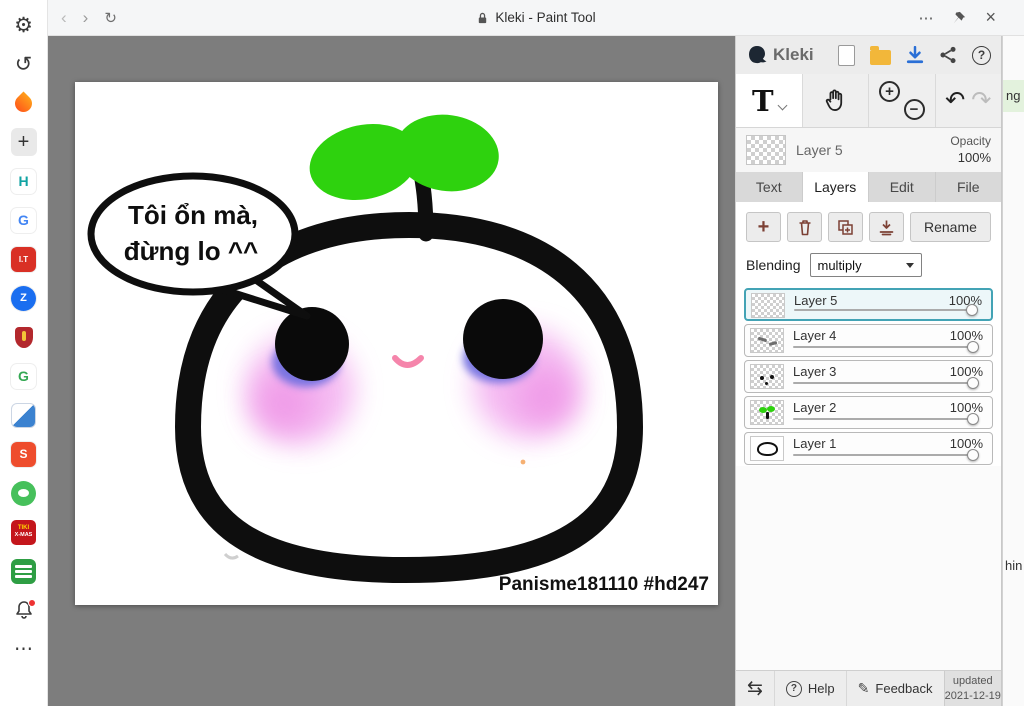 Image resolution: width=1024 pixels, height=706 pixels. What do you see at coordinates (821, 688) in the screenshot?
I see `help-label: Help` at bounding box center [821, 688].